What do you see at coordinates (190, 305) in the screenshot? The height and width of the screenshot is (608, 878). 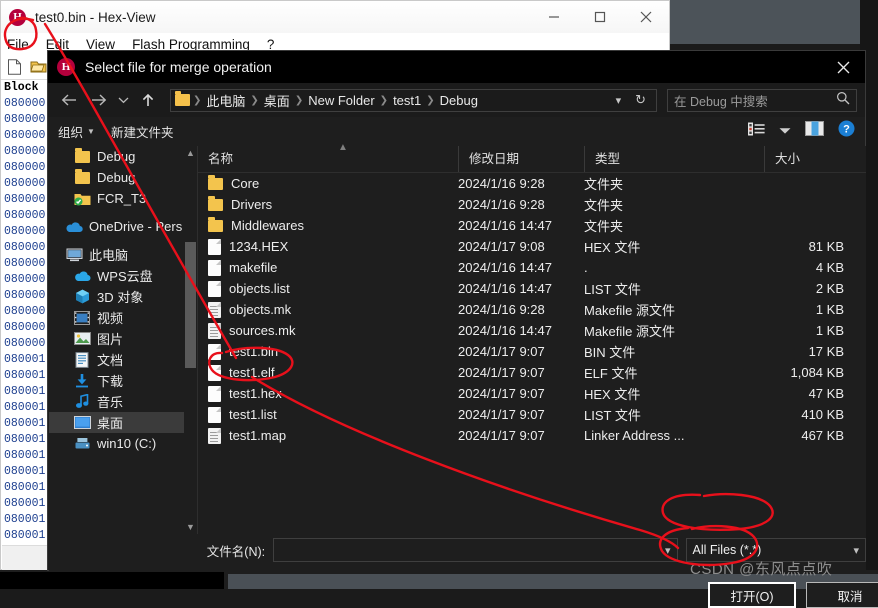 I see `tree-scrollbar-thumb` at bounding box center [190, 305].